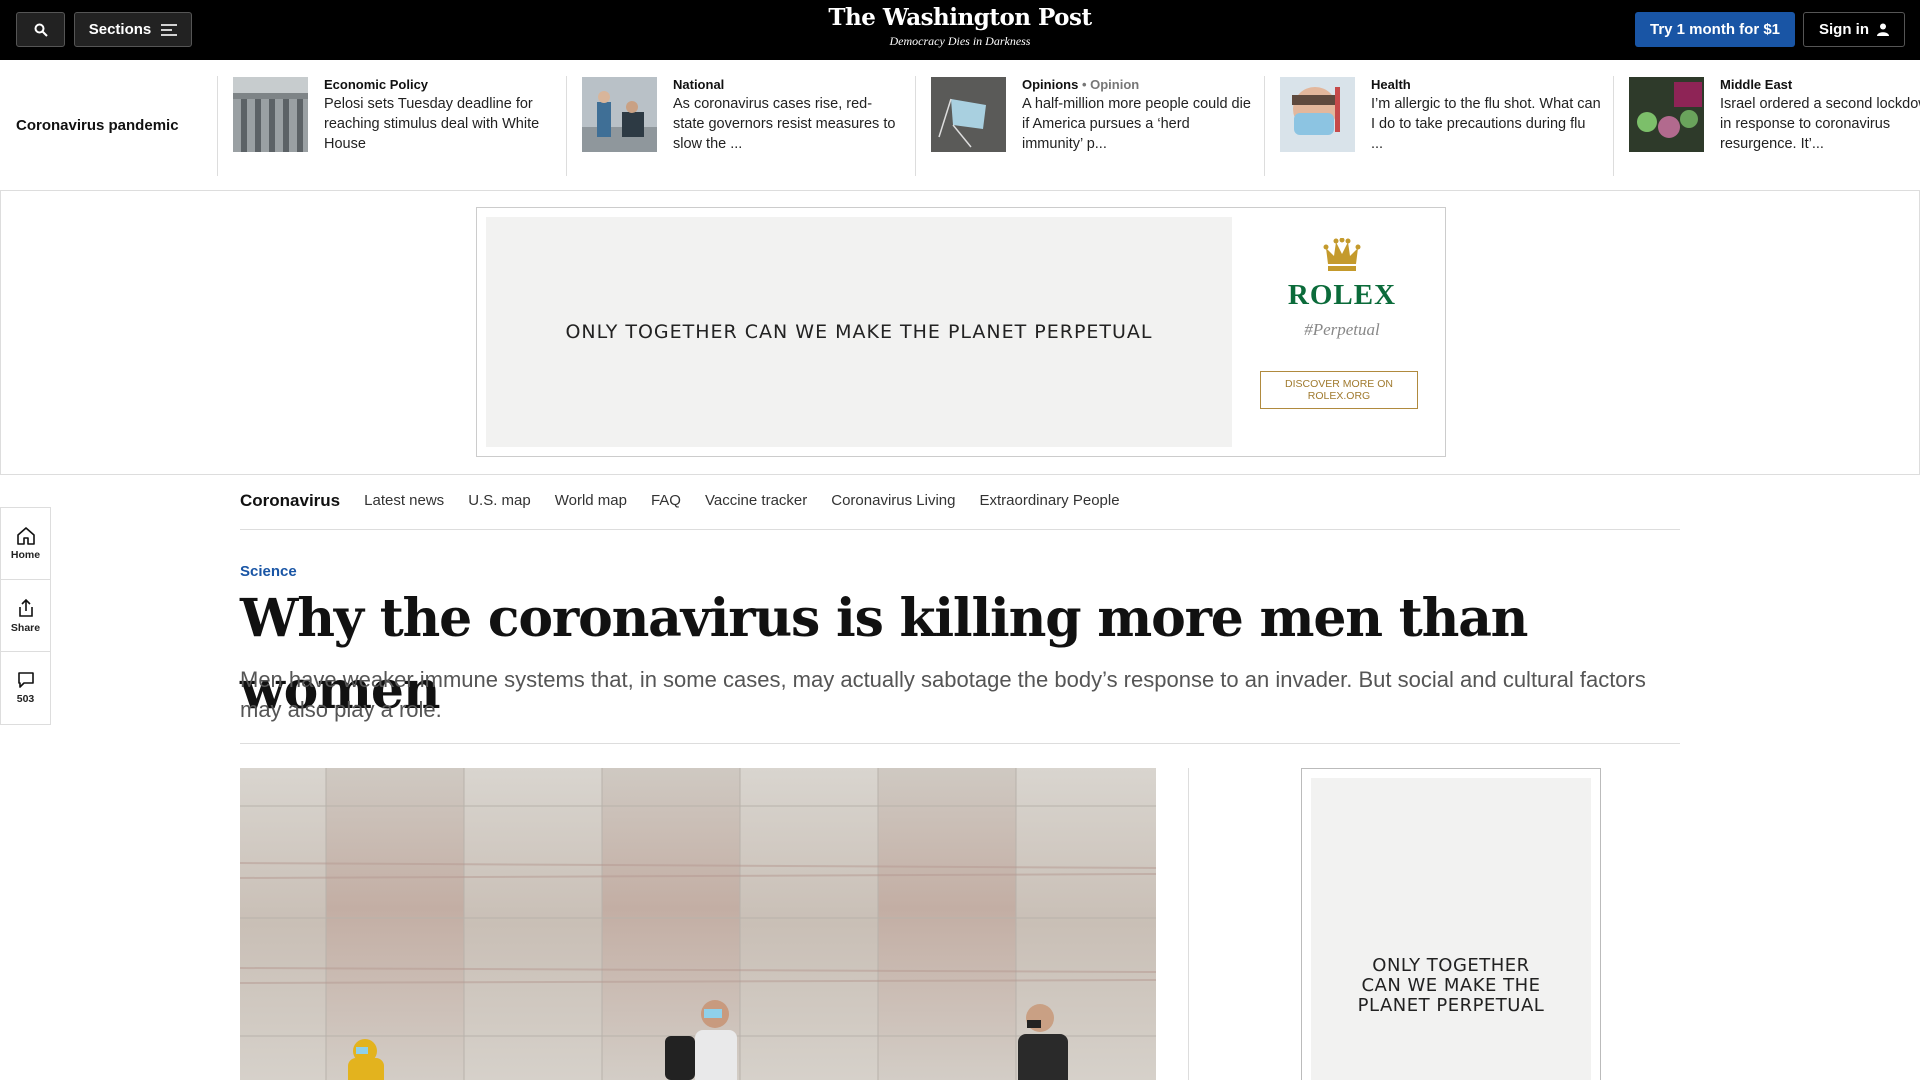 This screenshot has height=1080, width=1920. I want to click on sections-label: Sections, so click(120, 29).